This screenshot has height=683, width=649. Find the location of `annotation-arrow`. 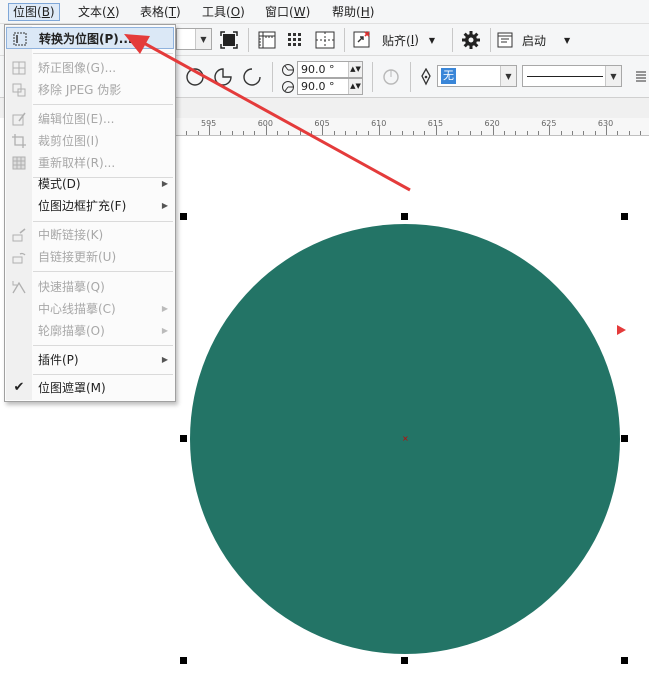

annotation-arrow is located at coordinates (267, 113).